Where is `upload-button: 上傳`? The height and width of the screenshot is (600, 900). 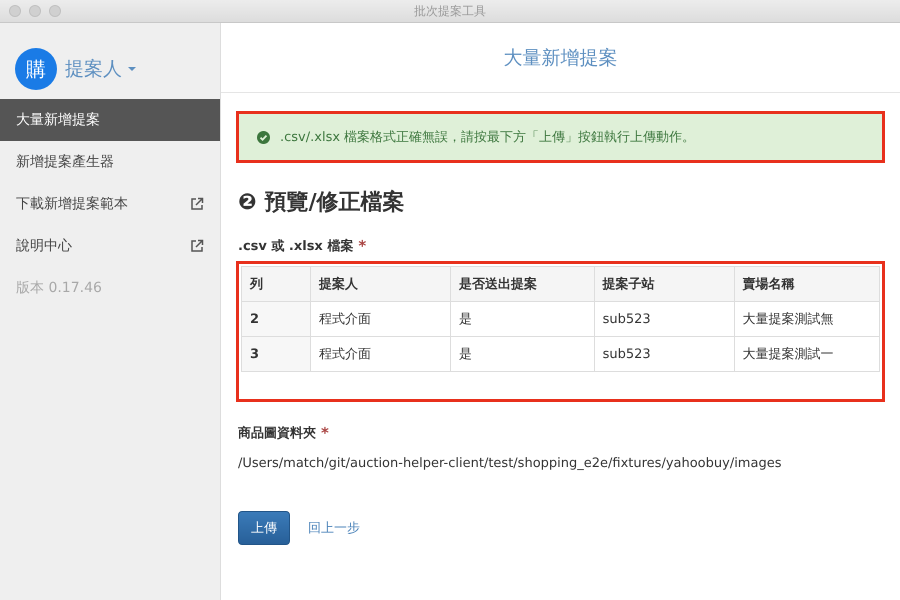 upload-button: 上傳 is located at coordinates (264, 528).